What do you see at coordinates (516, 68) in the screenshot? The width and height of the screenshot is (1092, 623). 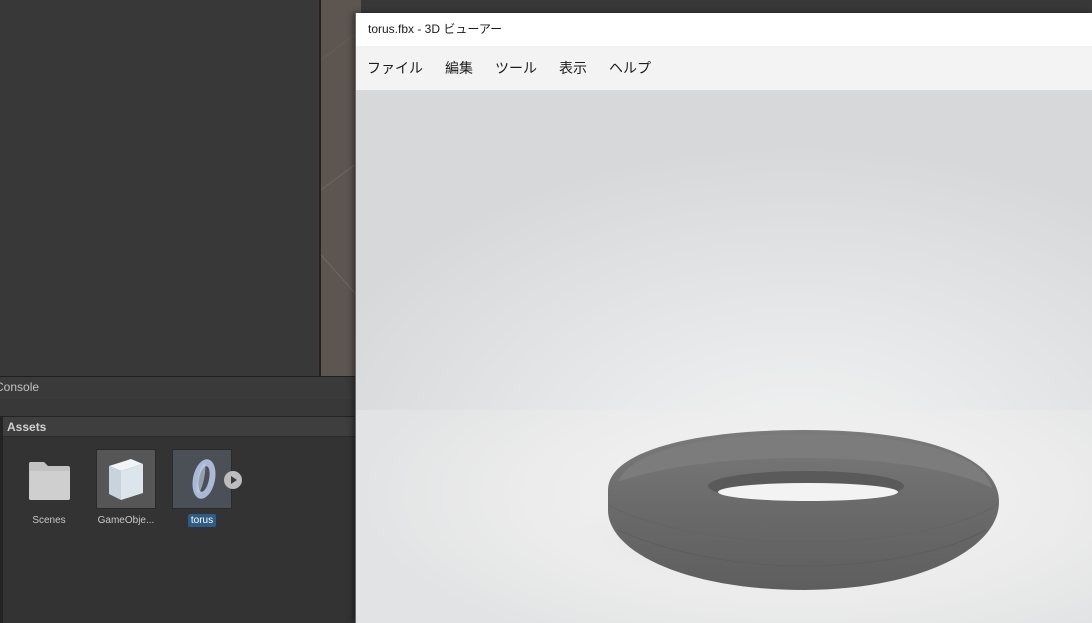 I see `menu-tools: ツール` at bounding box center [516, 68].